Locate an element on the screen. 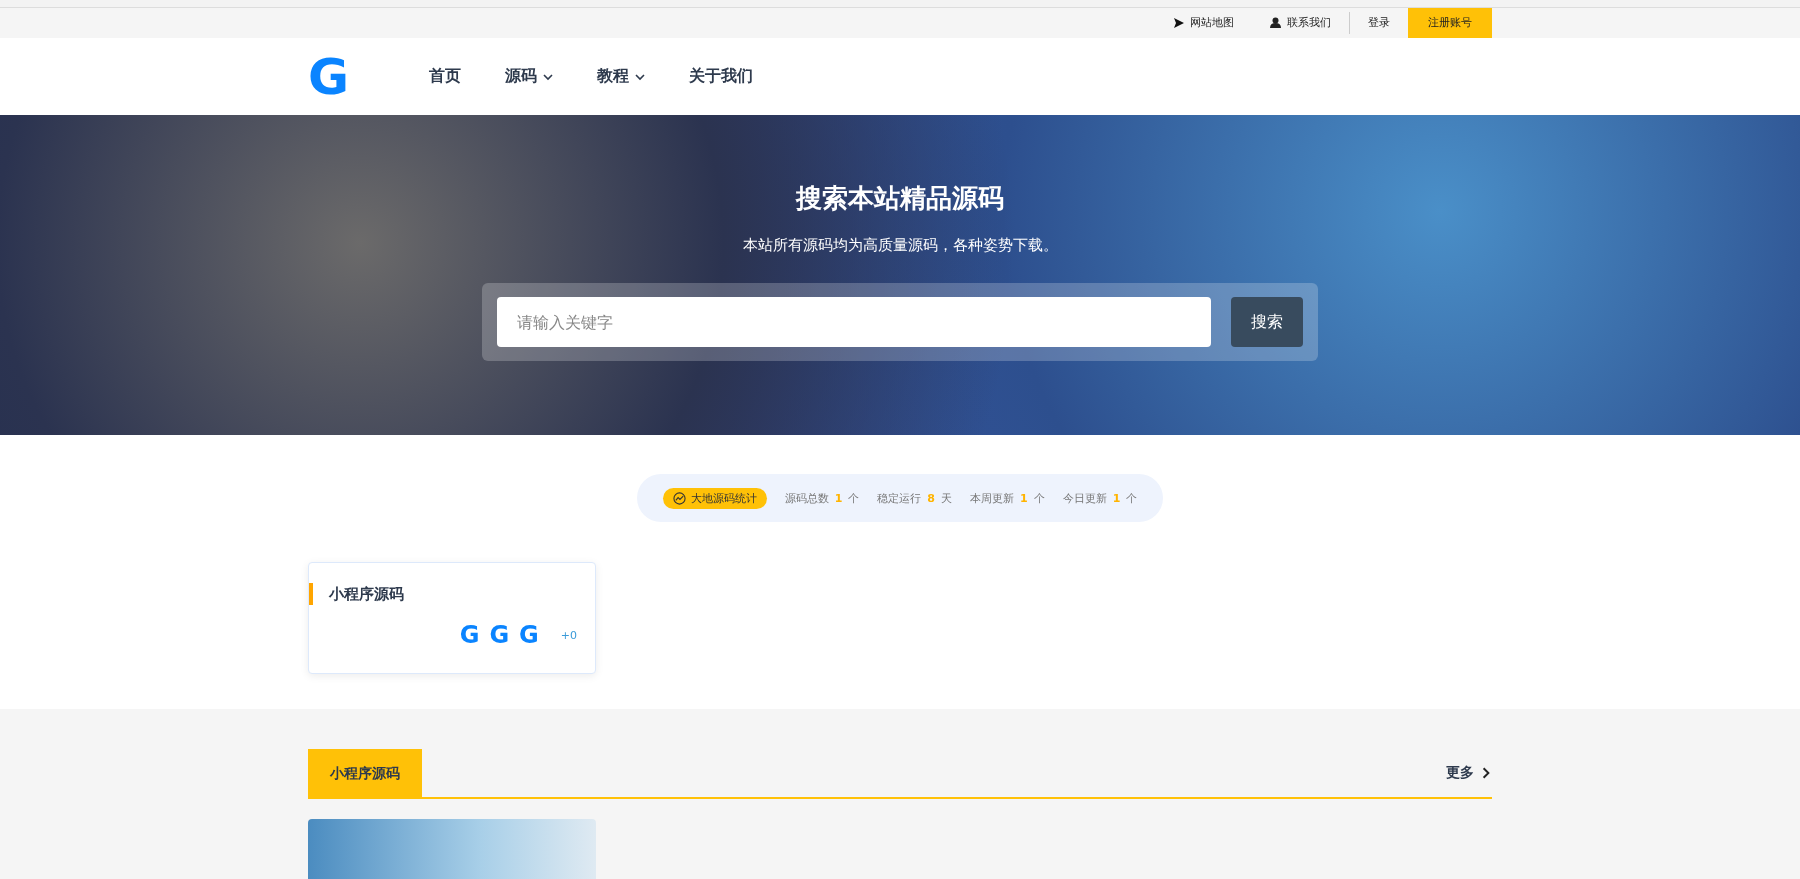 This screenshot has height=879, width=1800. stat-text: 今日更新 1 个 is located at coordinates (1100, 498).